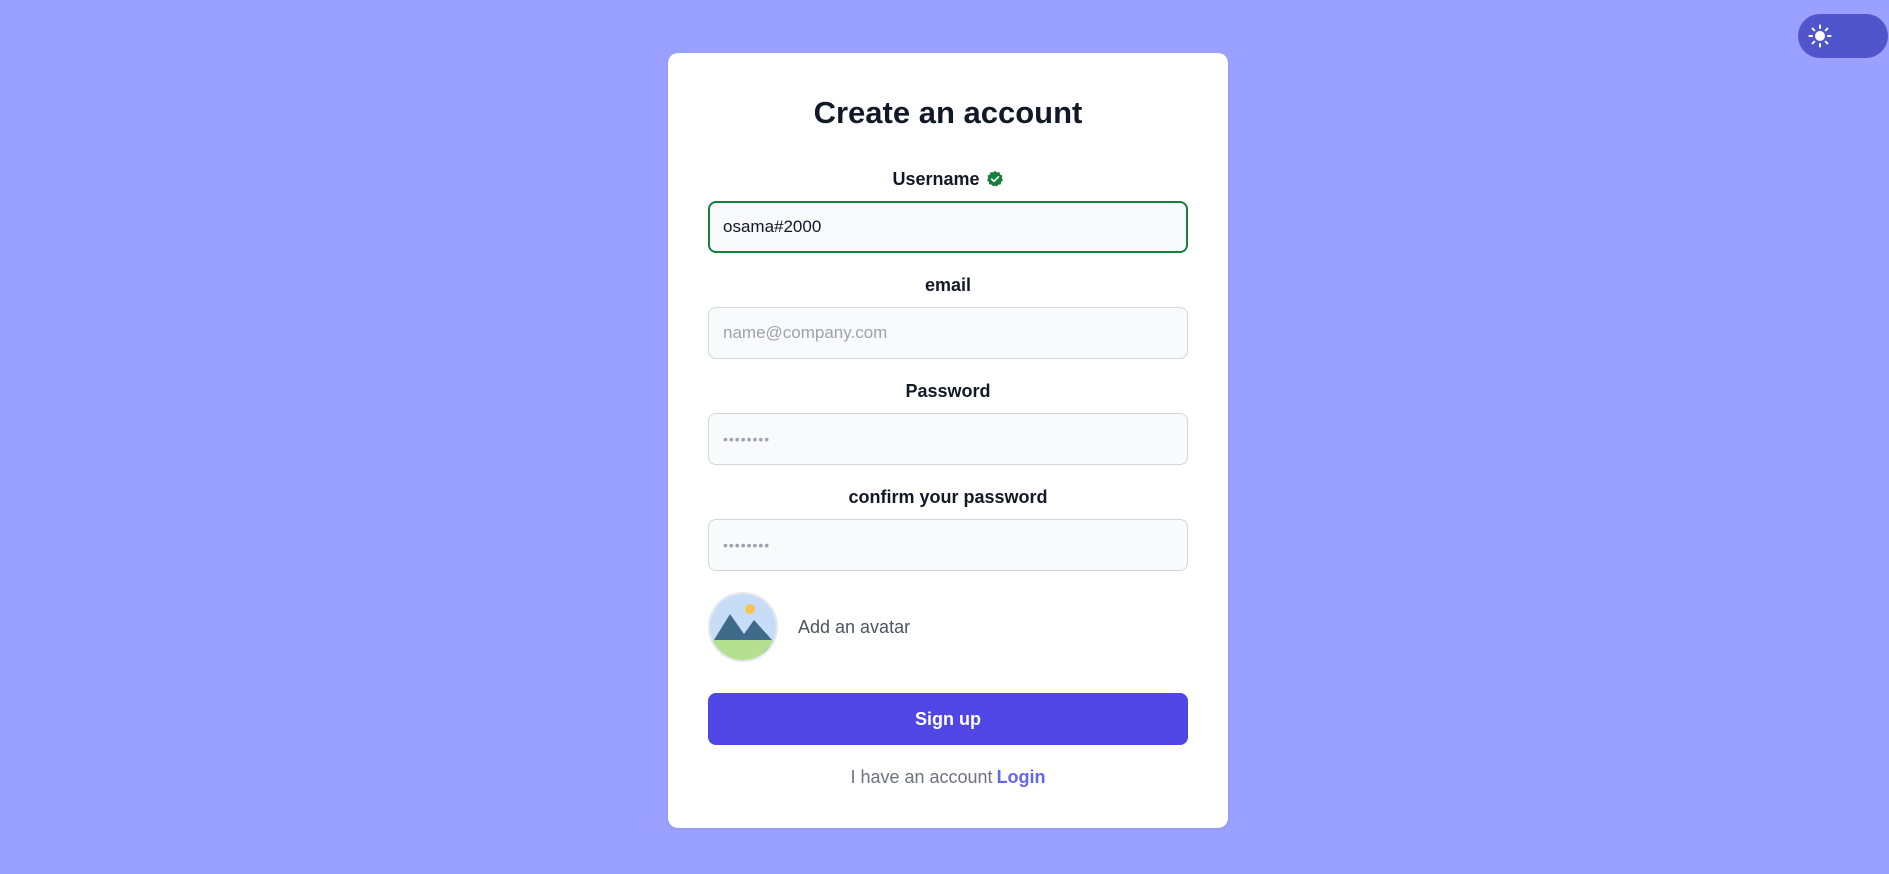 The image size is (1889, 874). Describe the element at coordinates (948, 284) in the screenshot. I see `email-label: email` at that location.